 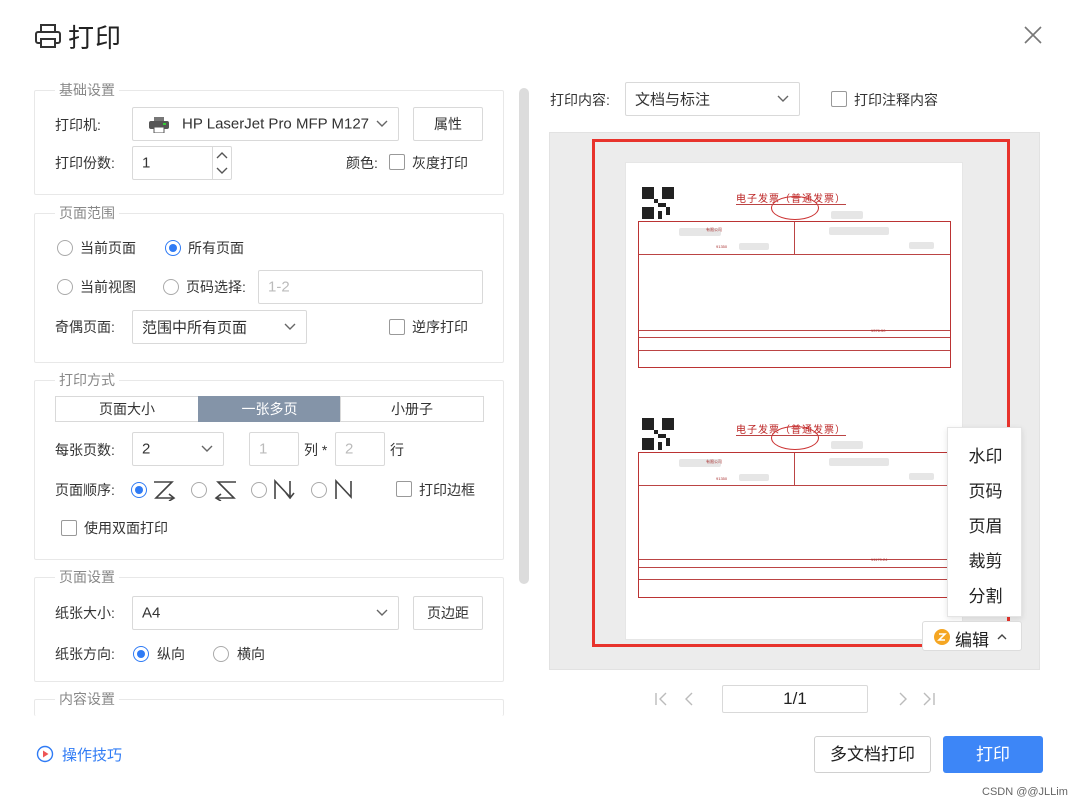 What do you see at coordinates (985, 594) in the screenshot?
I see `menu-item-split: 分割` at bounding box center [985, 594].